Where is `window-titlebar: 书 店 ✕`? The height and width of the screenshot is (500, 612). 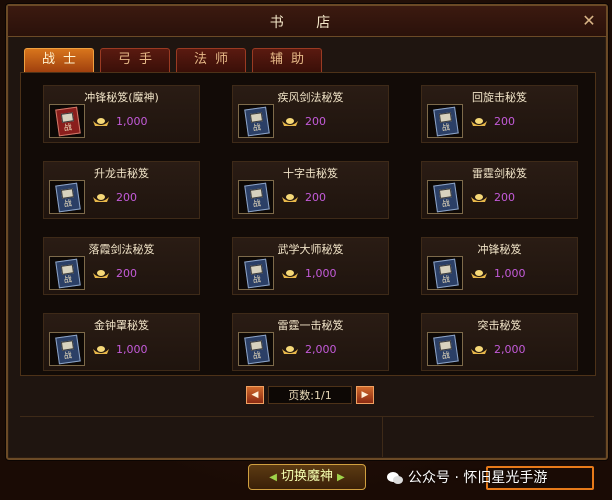
window-titlebar: 书 店 ✕ is located at coordinates (307, 21).